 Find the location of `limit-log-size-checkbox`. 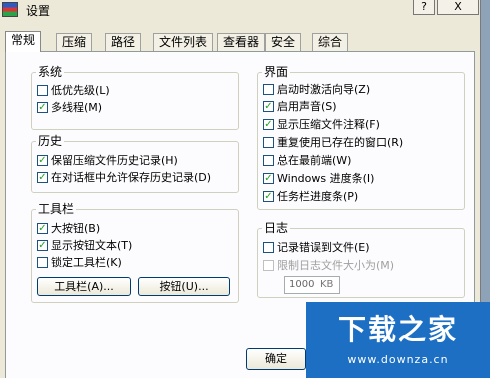

limit-log-size-checkbox is located at coordinates (268, 265).